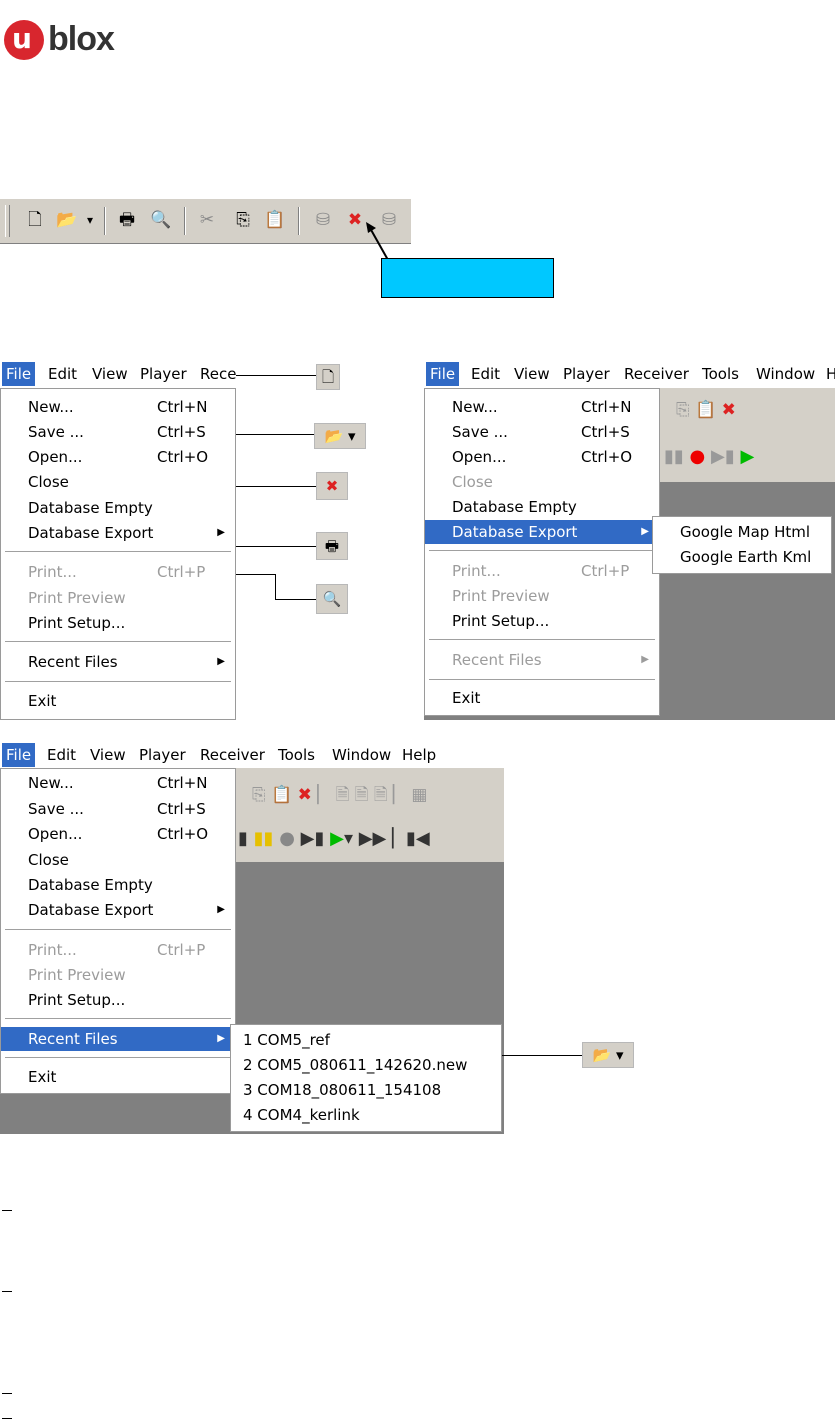 The width and height of the screenshot is (835, 1421). Describe the element at coordinates (340, 436) in the screenshot. I see `open-icon: 📂 ▾` at that location.